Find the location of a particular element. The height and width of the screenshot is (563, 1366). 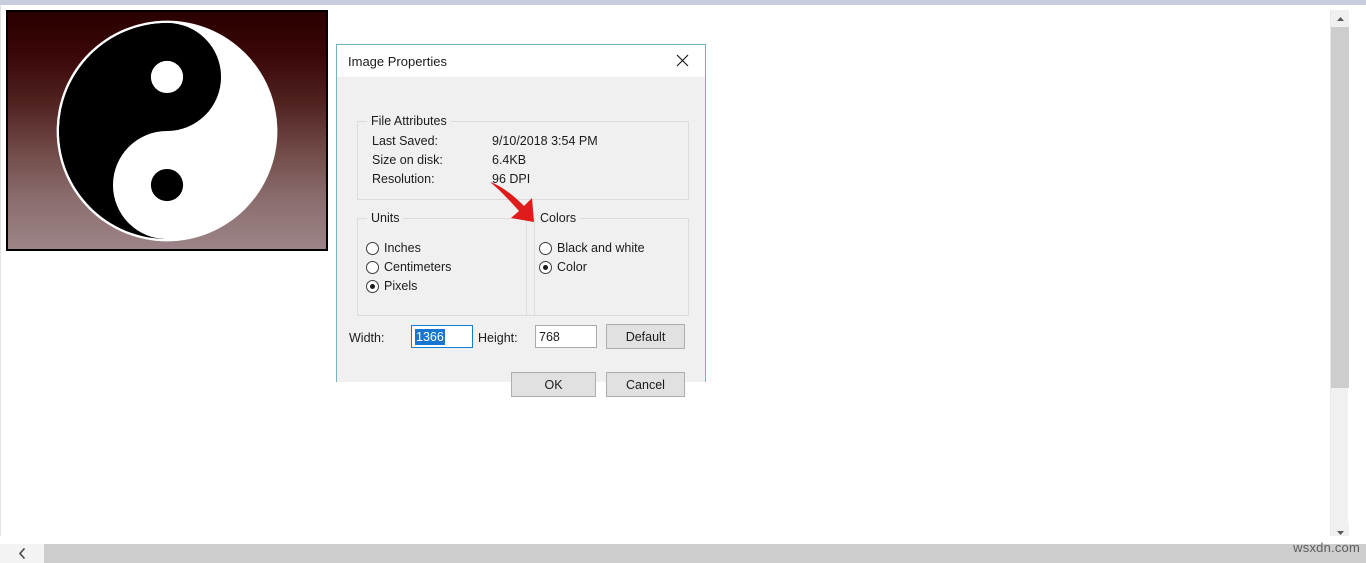

radio-label: Centimeters is located at coordinates (418, 267).